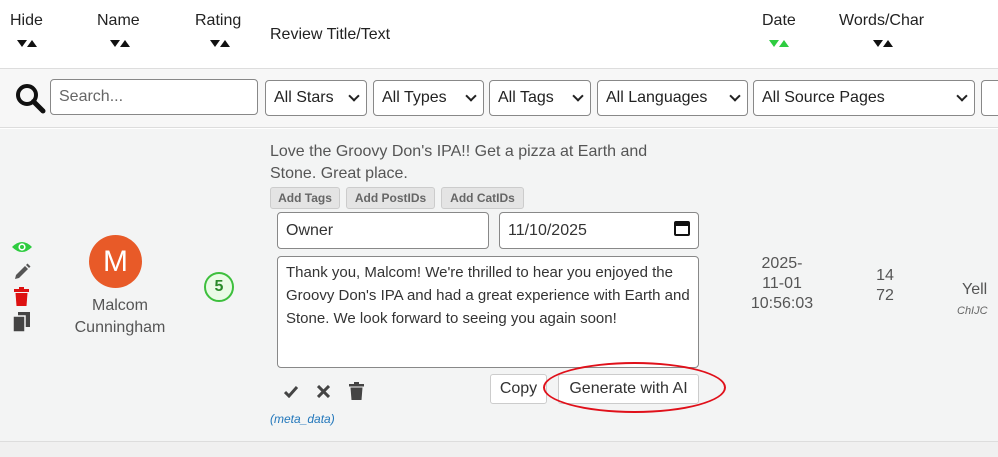  I want to click on filter-source-pages-value: All Source Pages, so click(823, 97).